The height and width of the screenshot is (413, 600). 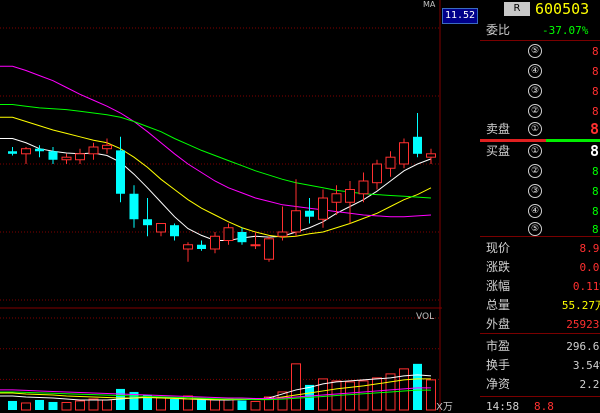 I want to click on sell-bar, so click(x=513, y=140).